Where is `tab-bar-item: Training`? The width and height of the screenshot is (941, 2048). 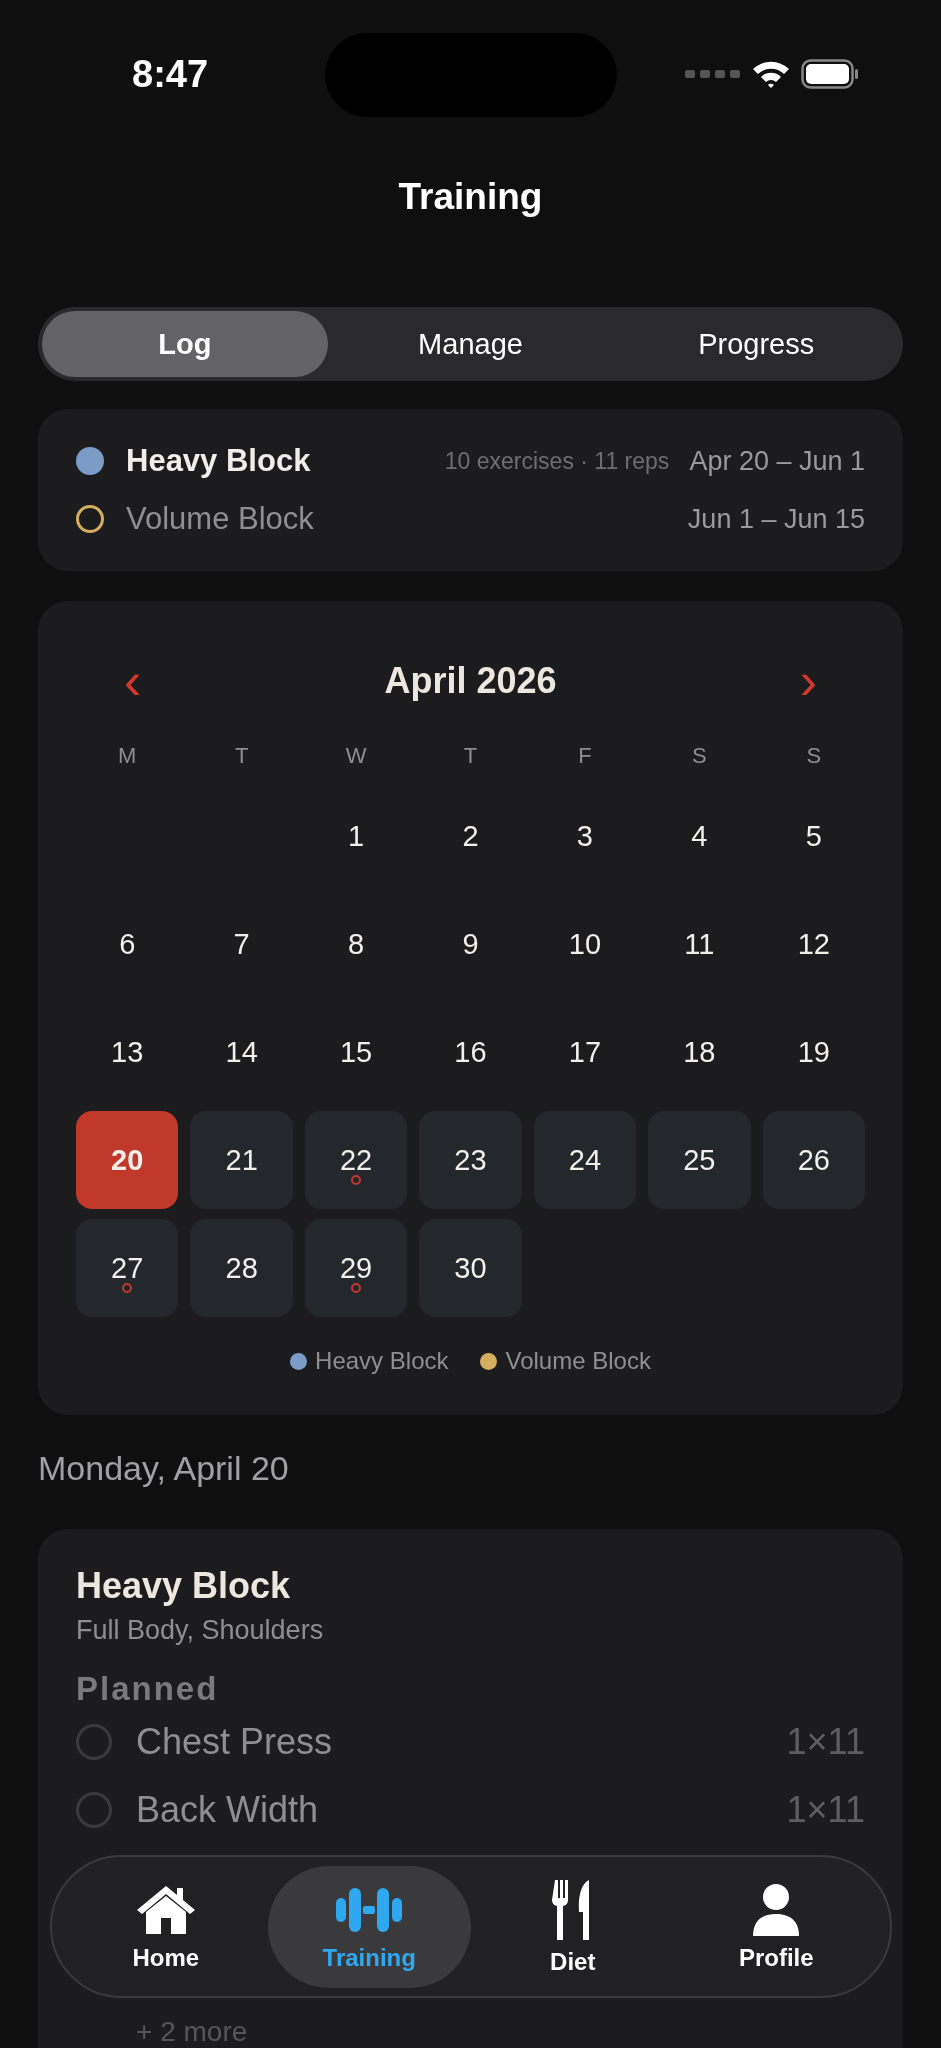 tab-bar-item: Training is located at coordinates (369, 1926).